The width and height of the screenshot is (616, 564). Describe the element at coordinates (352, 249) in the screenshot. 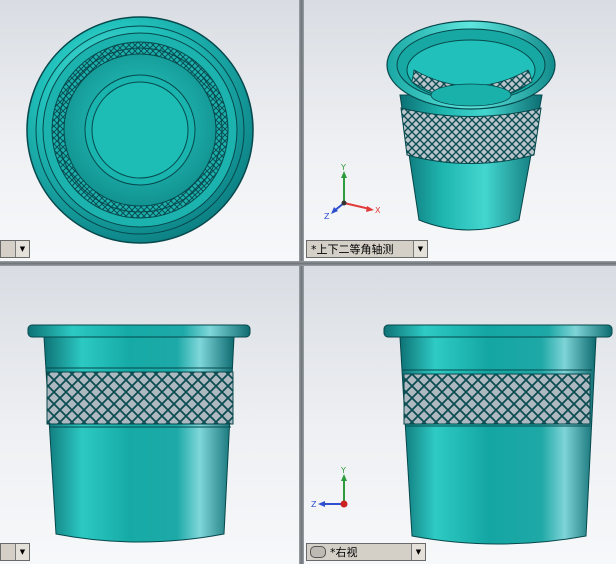

I see `view-orientation-label: *上下二等角轴测` at that location.